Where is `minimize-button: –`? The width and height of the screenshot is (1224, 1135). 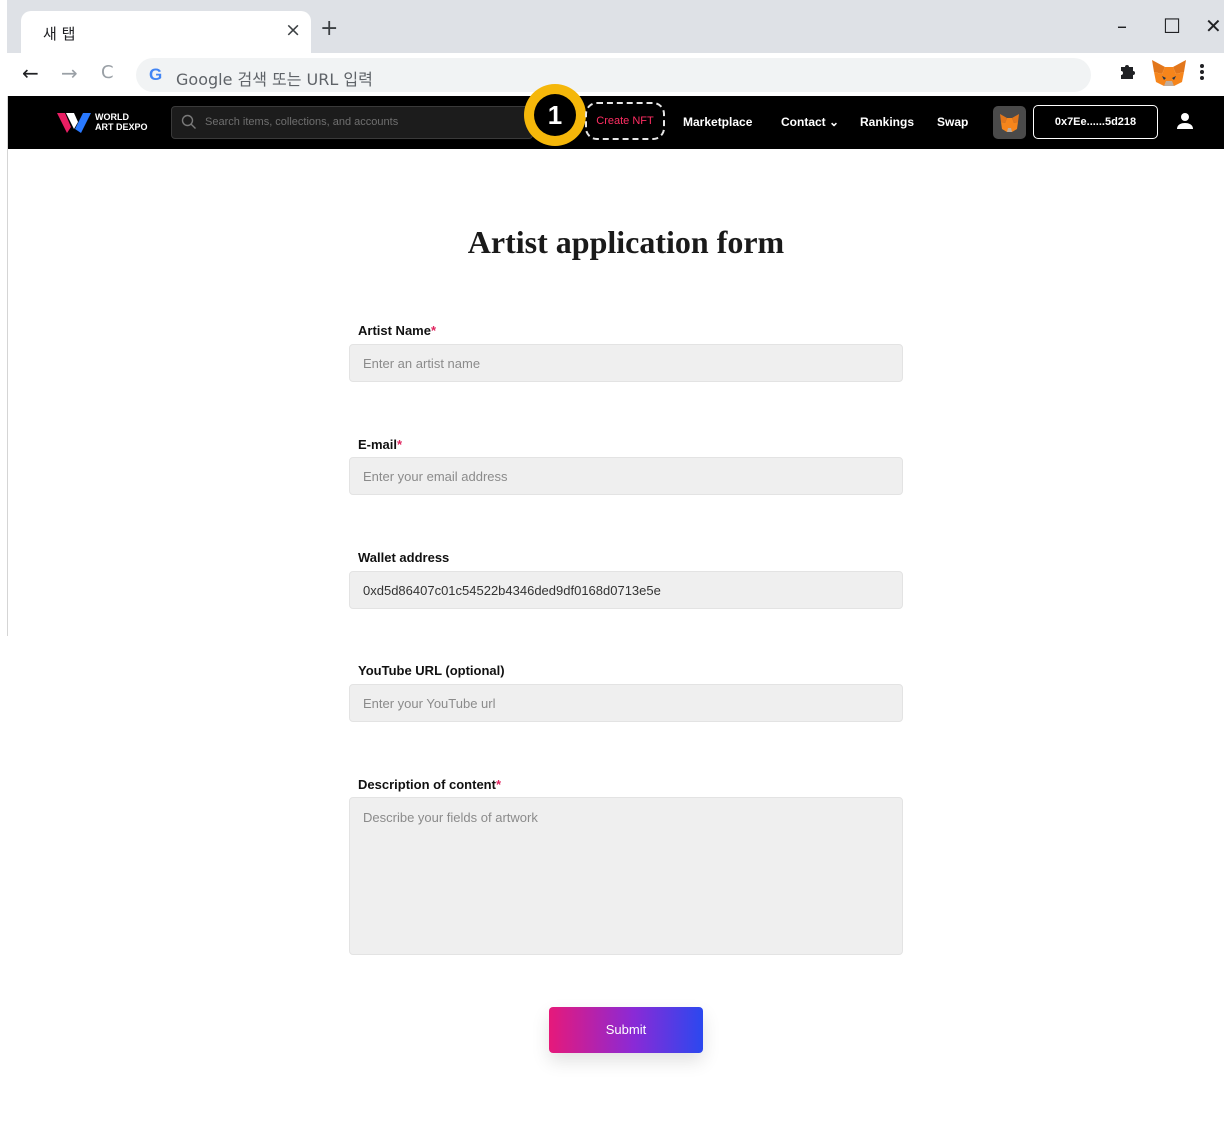
minimize-button: – is located at coordinates (1122, 26).